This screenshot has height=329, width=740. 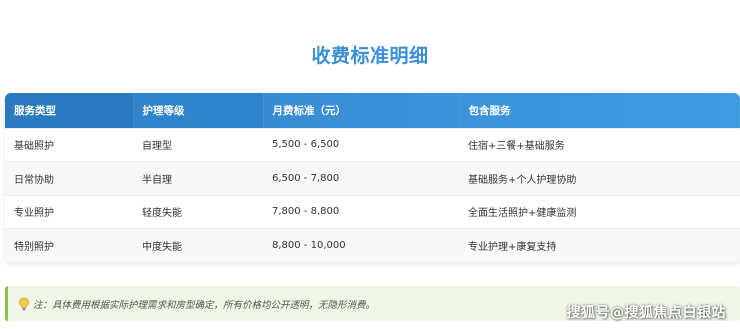 I want to click on cell-monthly-fee: 6,500 - 7,800, so click(x=306, y=178).